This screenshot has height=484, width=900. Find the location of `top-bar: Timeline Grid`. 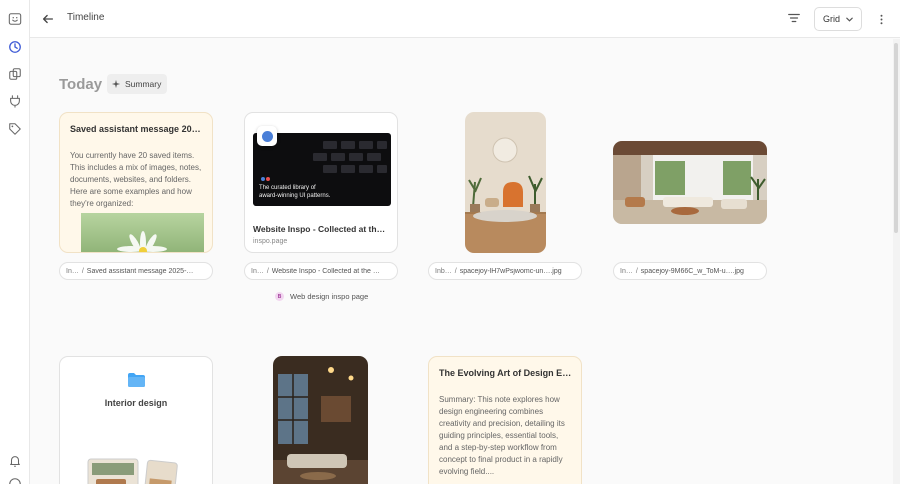

top-bar: Timeline Grid is located at coordinates (465, 19).